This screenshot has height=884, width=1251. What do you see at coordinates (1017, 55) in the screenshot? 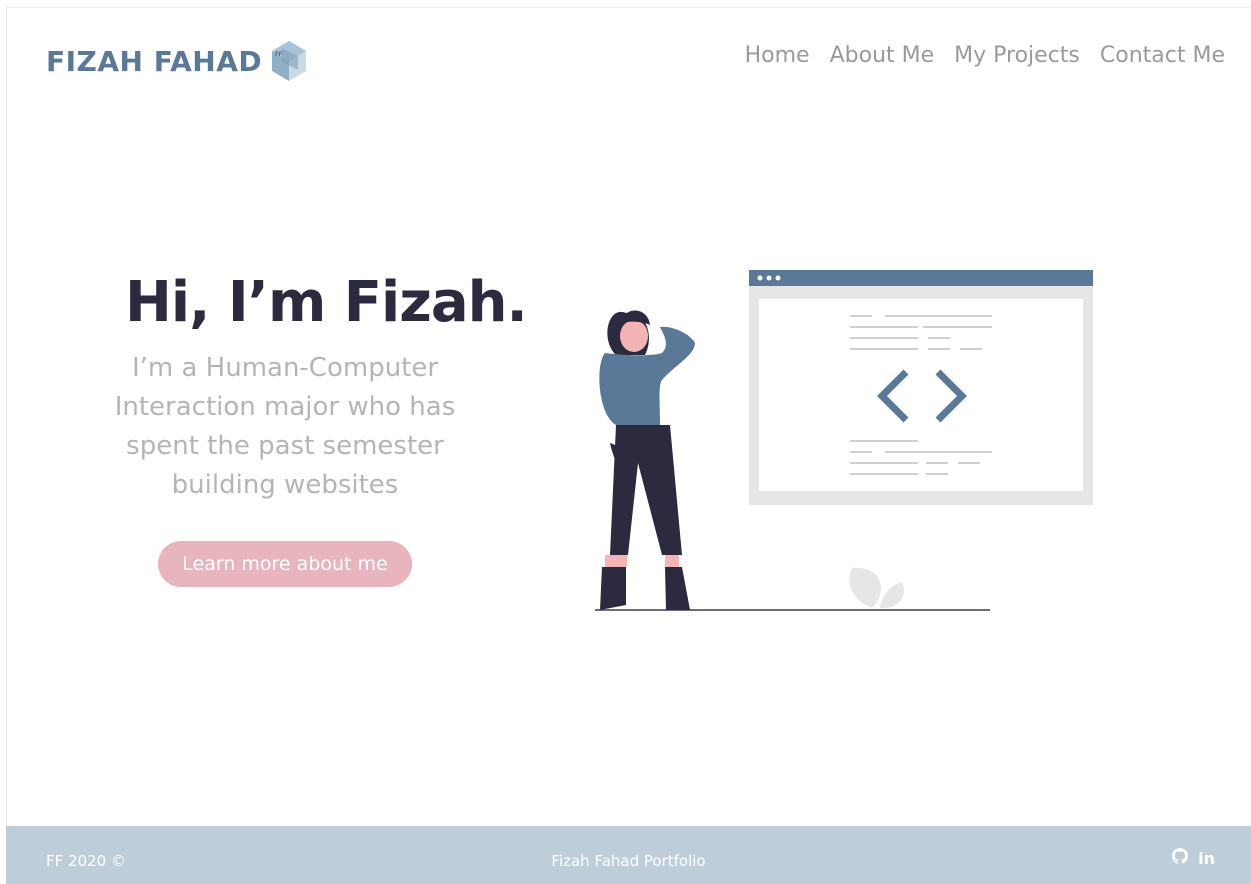
I see `nav-my-projects: My Projects` at bounding box center [1017, 55].